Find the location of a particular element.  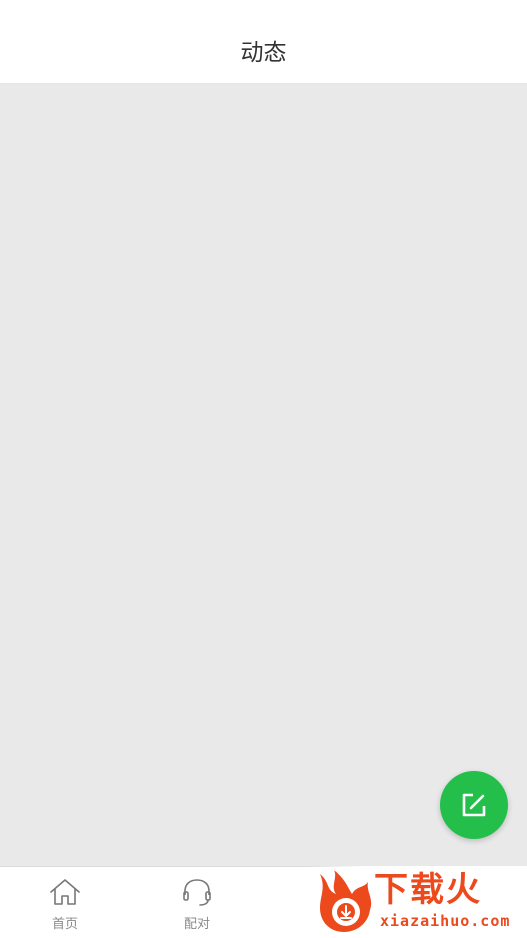

flame-logo-icon is located at coordinates (346, 901).